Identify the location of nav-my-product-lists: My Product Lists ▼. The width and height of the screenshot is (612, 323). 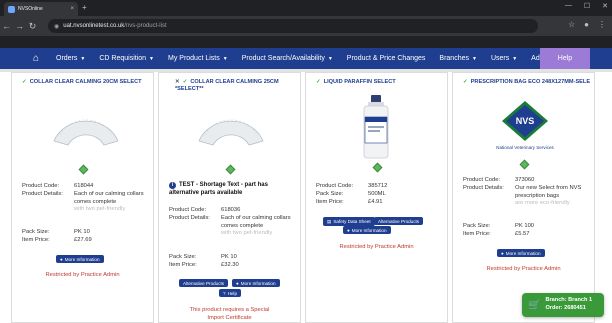
(198, 58).